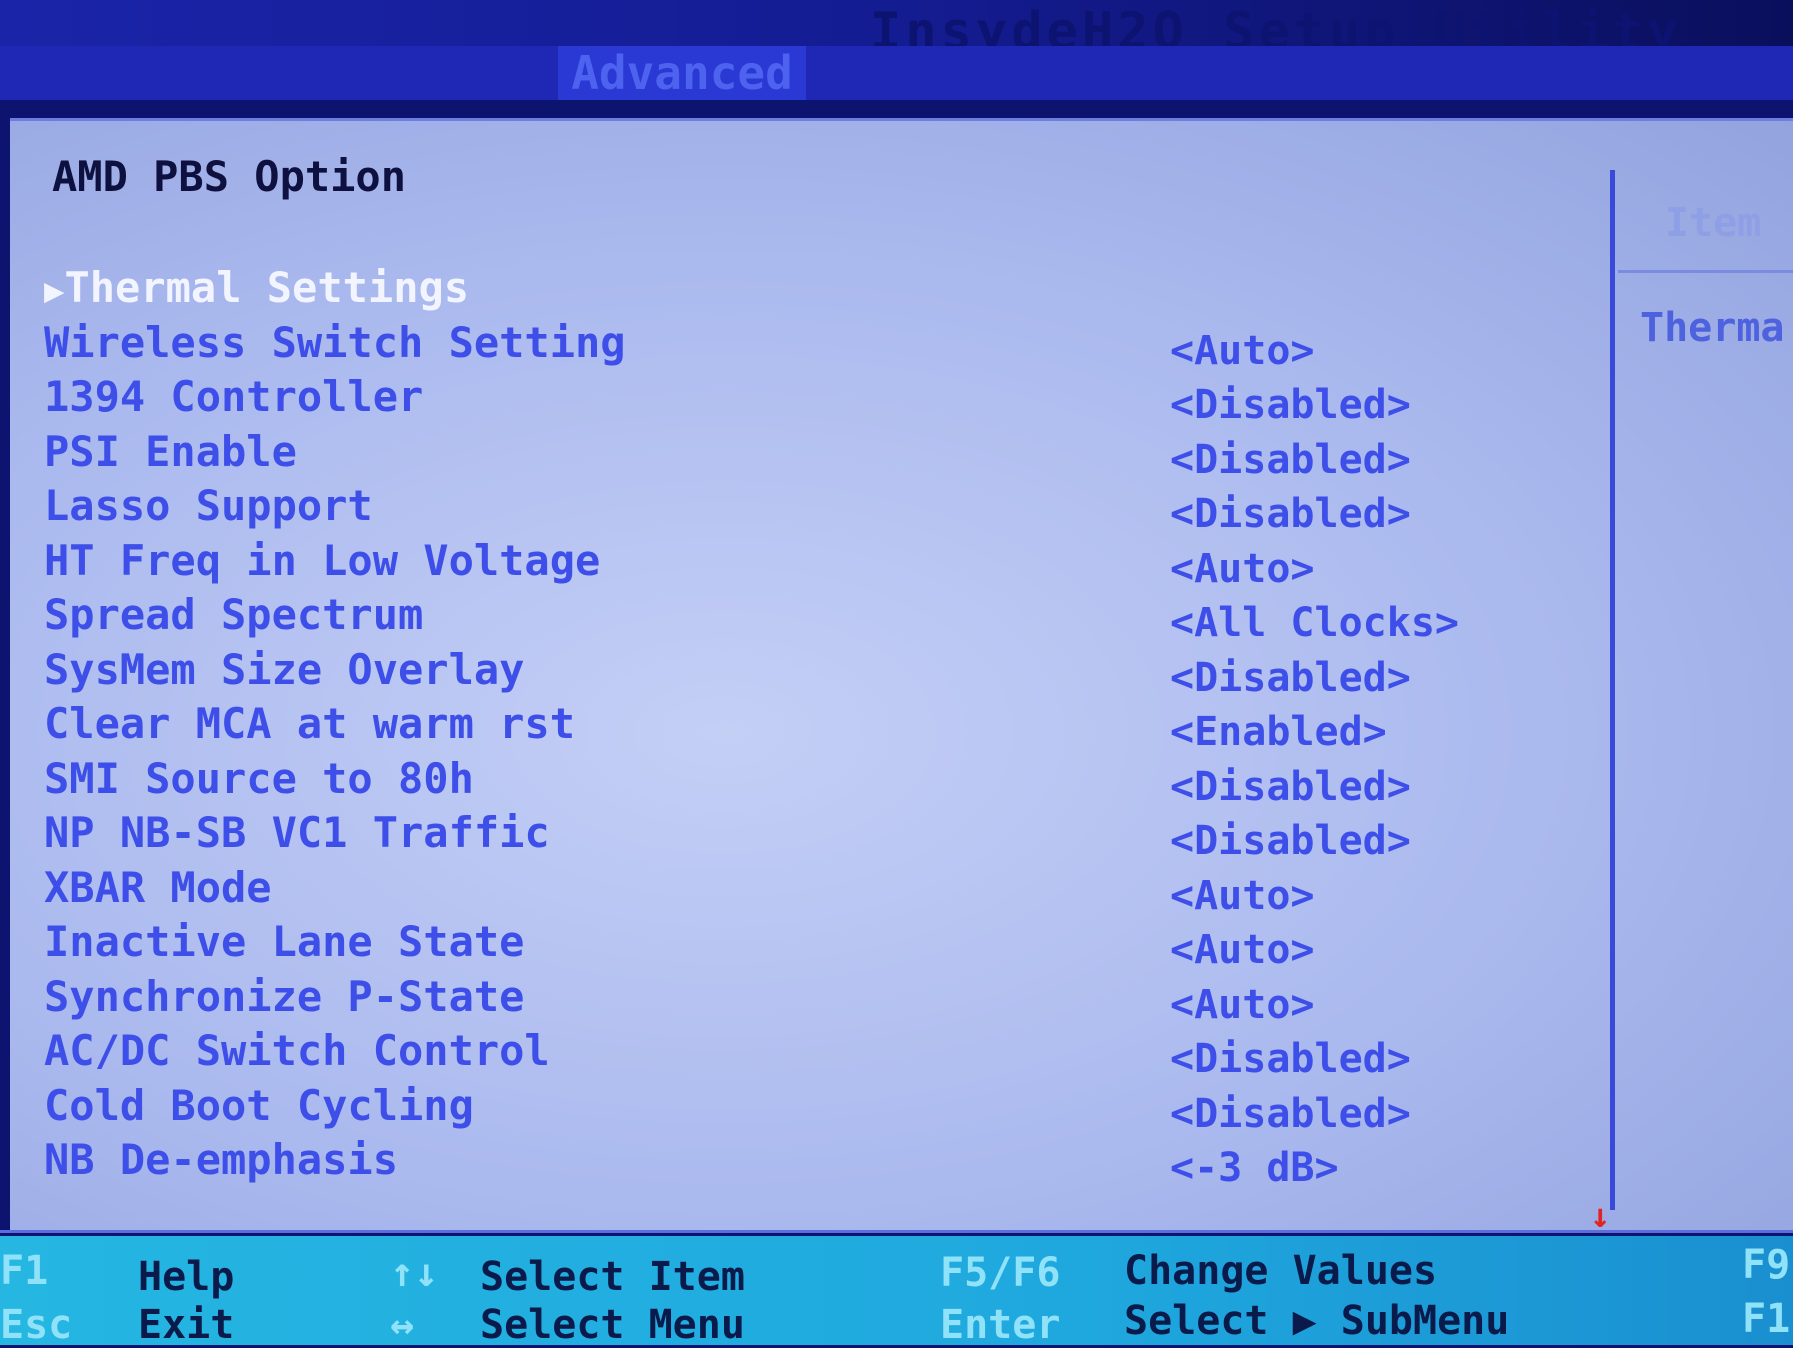 The height and width of the screenshot is (1348, 1793). I want to click on page-title: AMD PBS Option, so click(229, 176).